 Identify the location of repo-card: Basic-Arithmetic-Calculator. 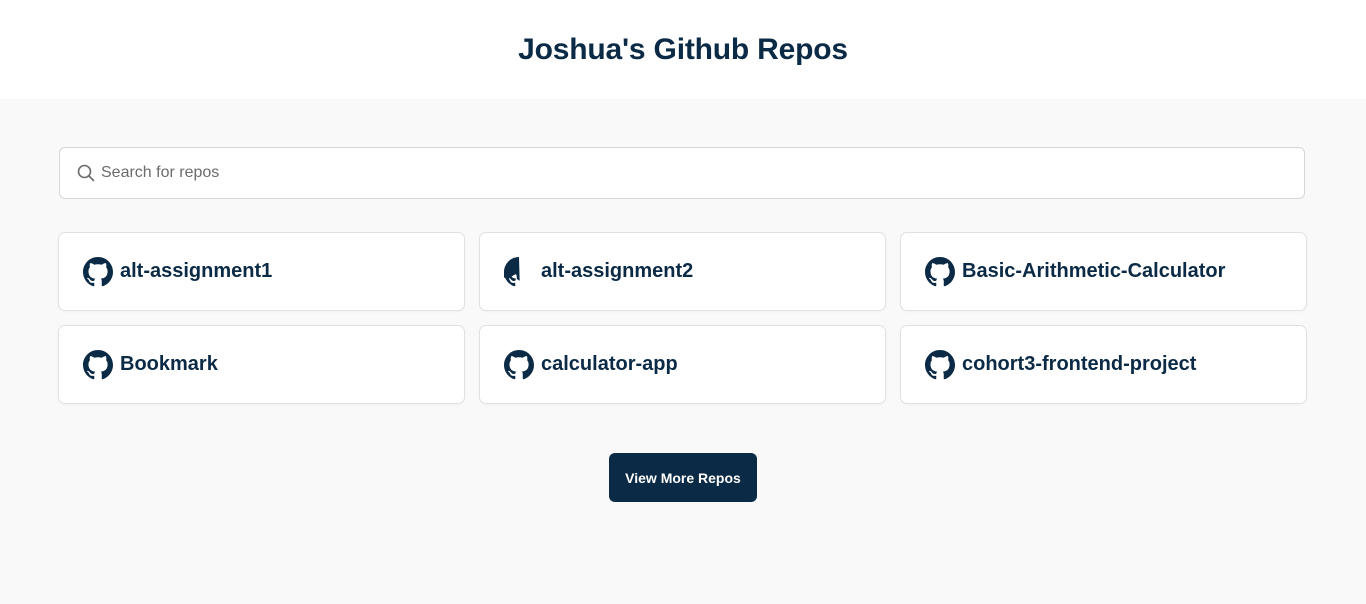
(1103, 271).